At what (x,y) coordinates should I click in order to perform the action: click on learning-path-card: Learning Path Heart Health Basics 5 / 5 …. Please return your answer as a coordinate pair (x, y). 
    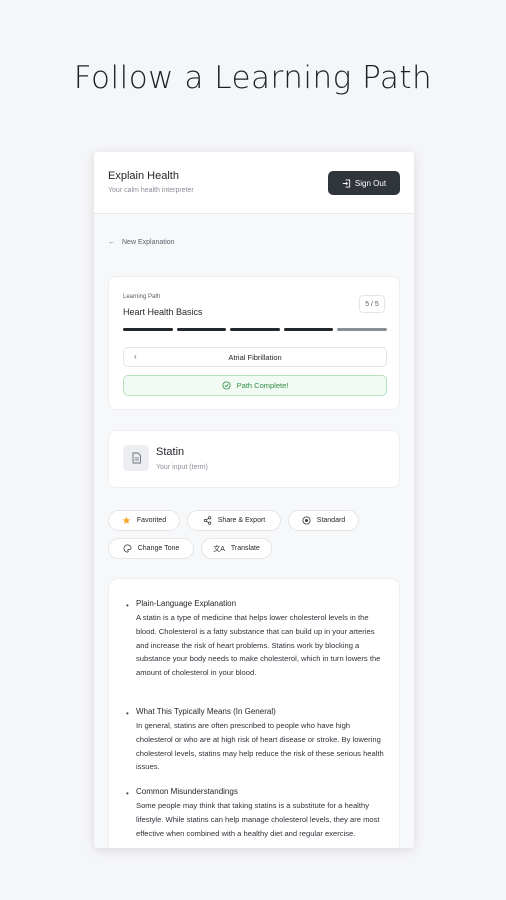
    Looking at the image, I should click on (254, 343).